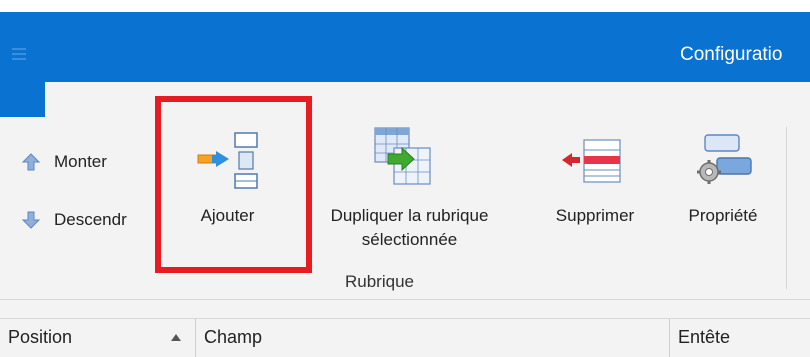 The image size is (810, 357). Describe the element at coordinates (704, 337) in the screenshot. I see `column-header-entete-label: Entête` at that location.